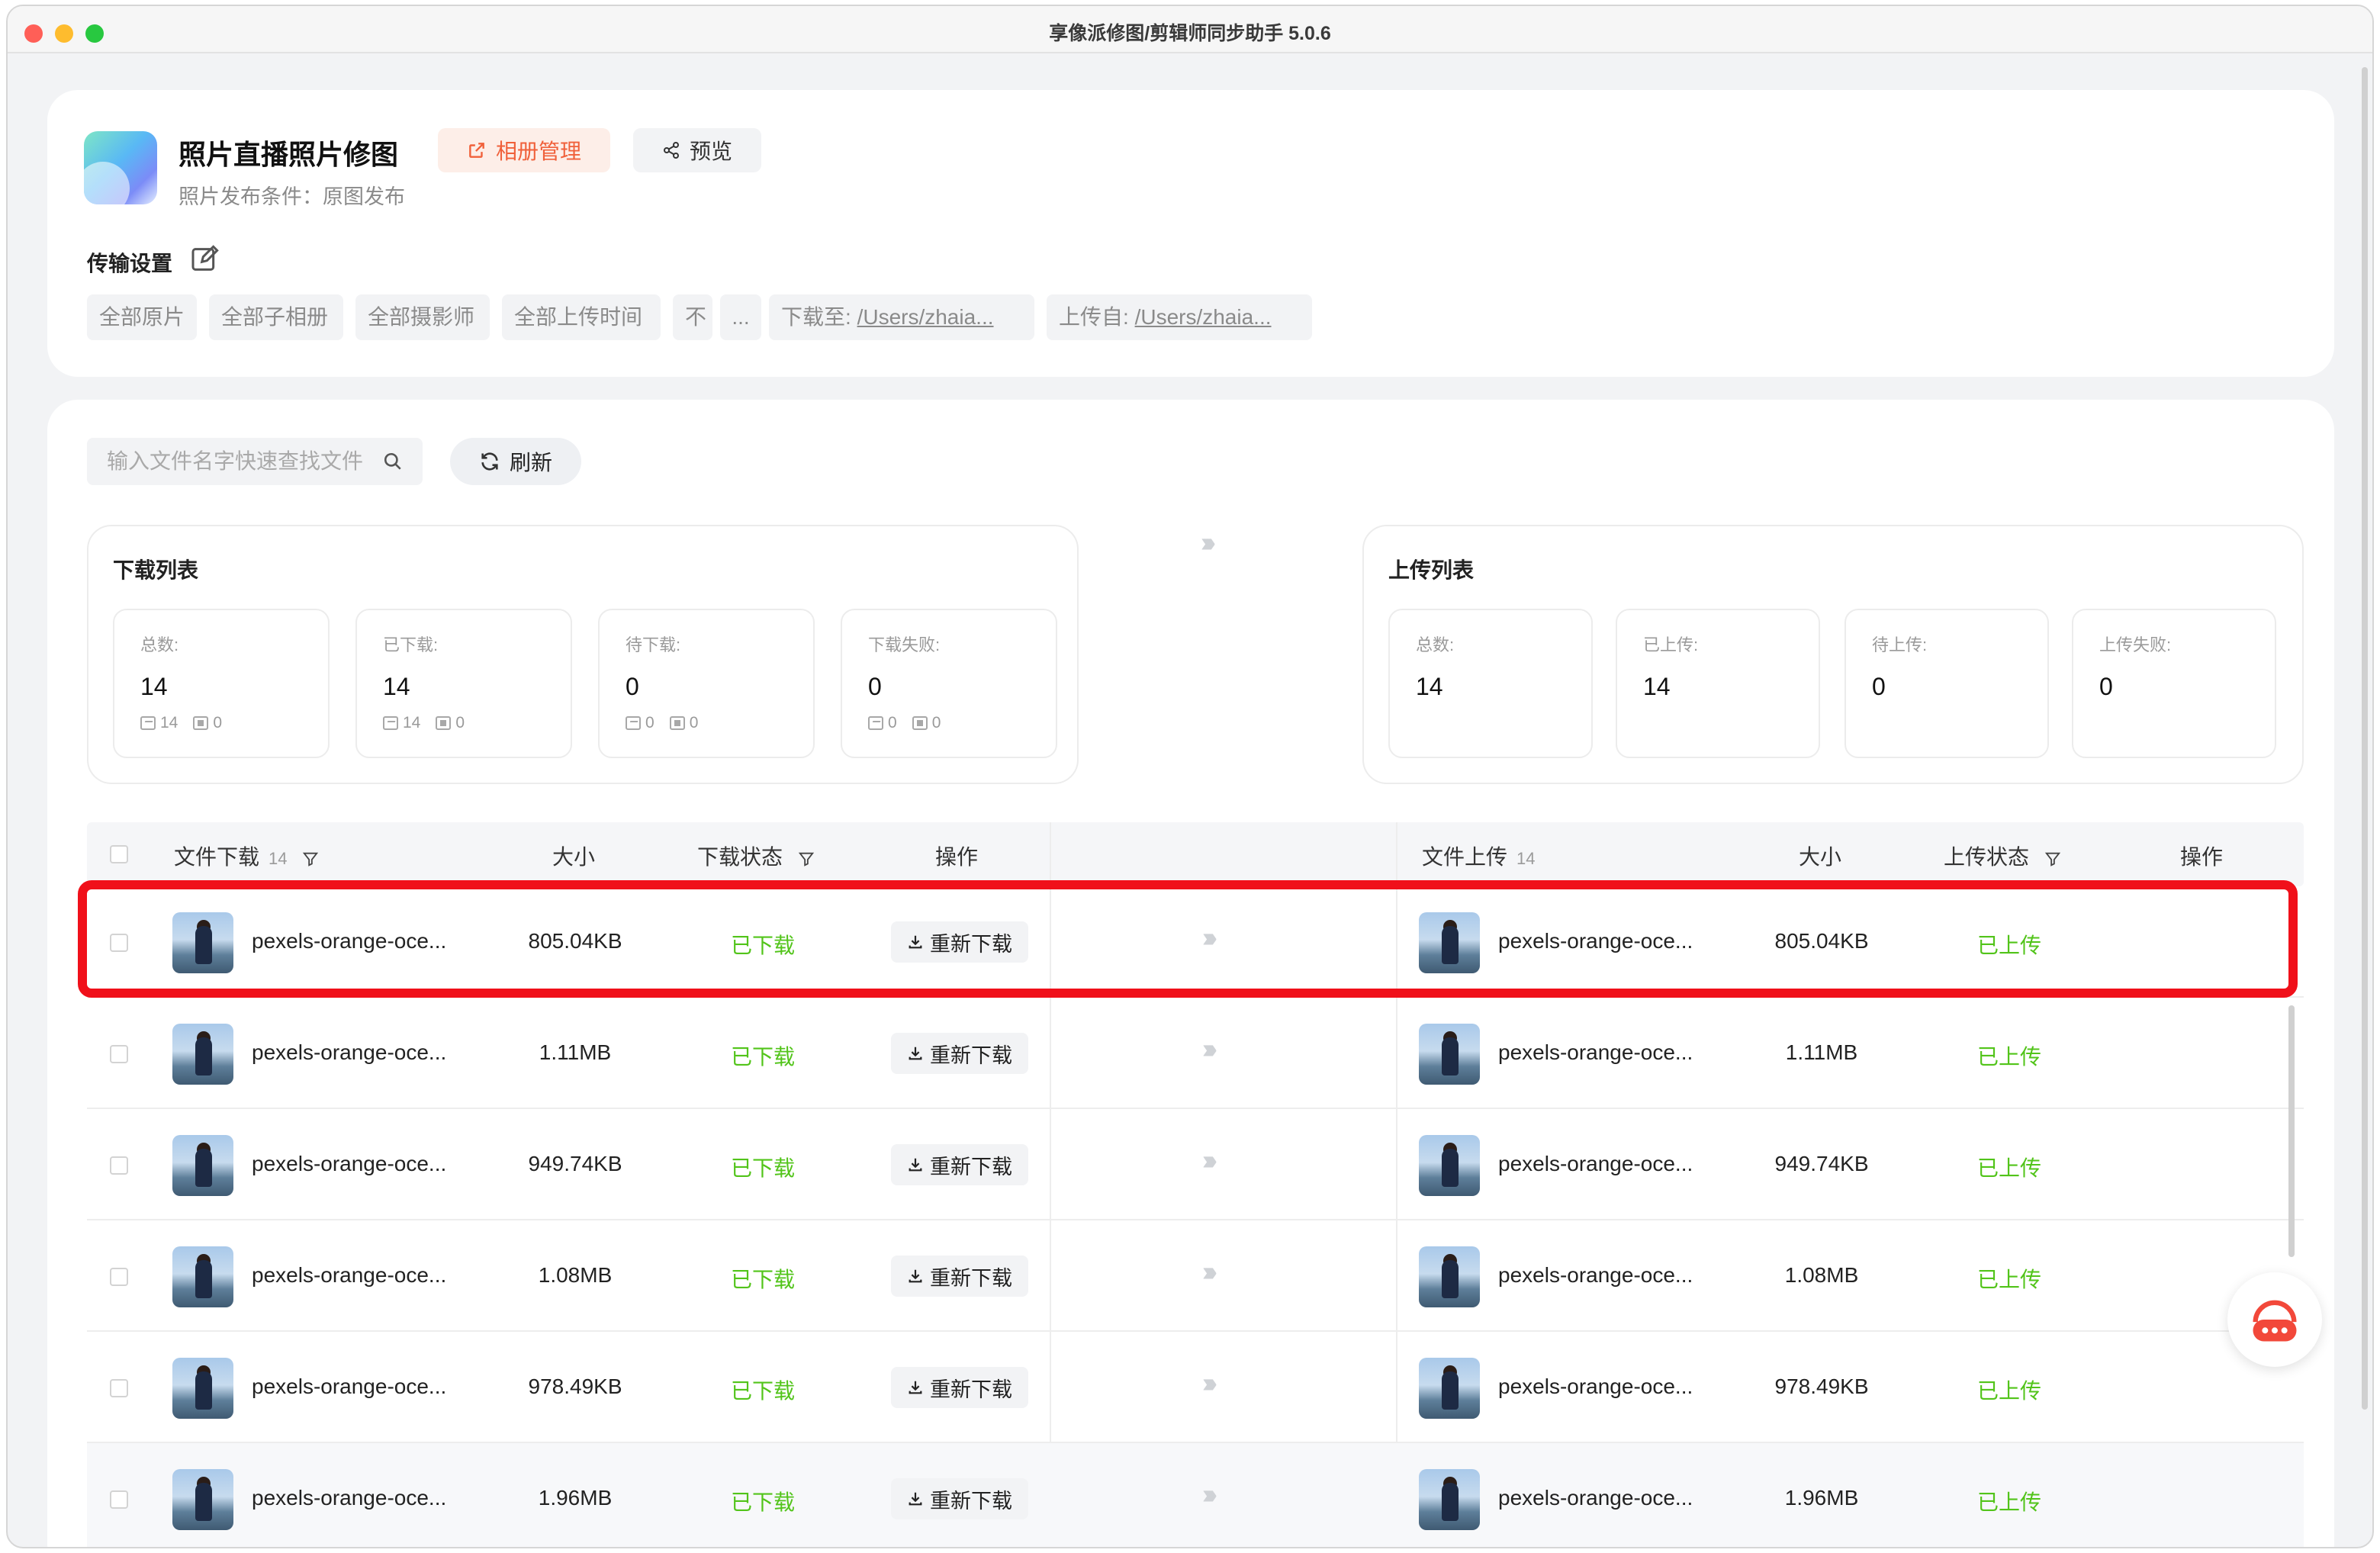  What do you see at coordinates (422, 317) in the screenshot?
I see `chip-all-photographers: 全部摄影师` at bounding box center [422, 317].